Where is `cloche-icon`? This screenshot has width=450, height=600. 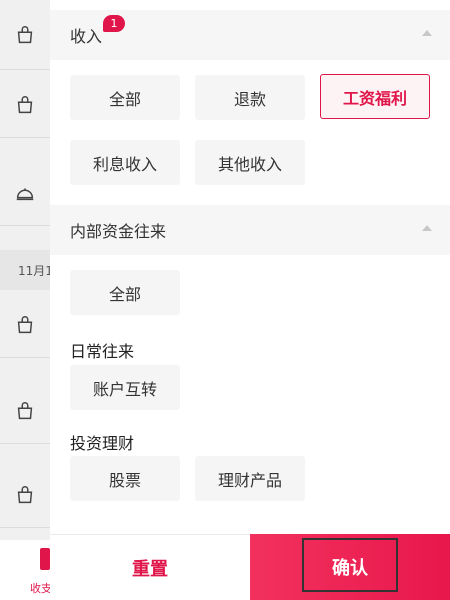 cloche-icon is located at coordinates (25, 193).